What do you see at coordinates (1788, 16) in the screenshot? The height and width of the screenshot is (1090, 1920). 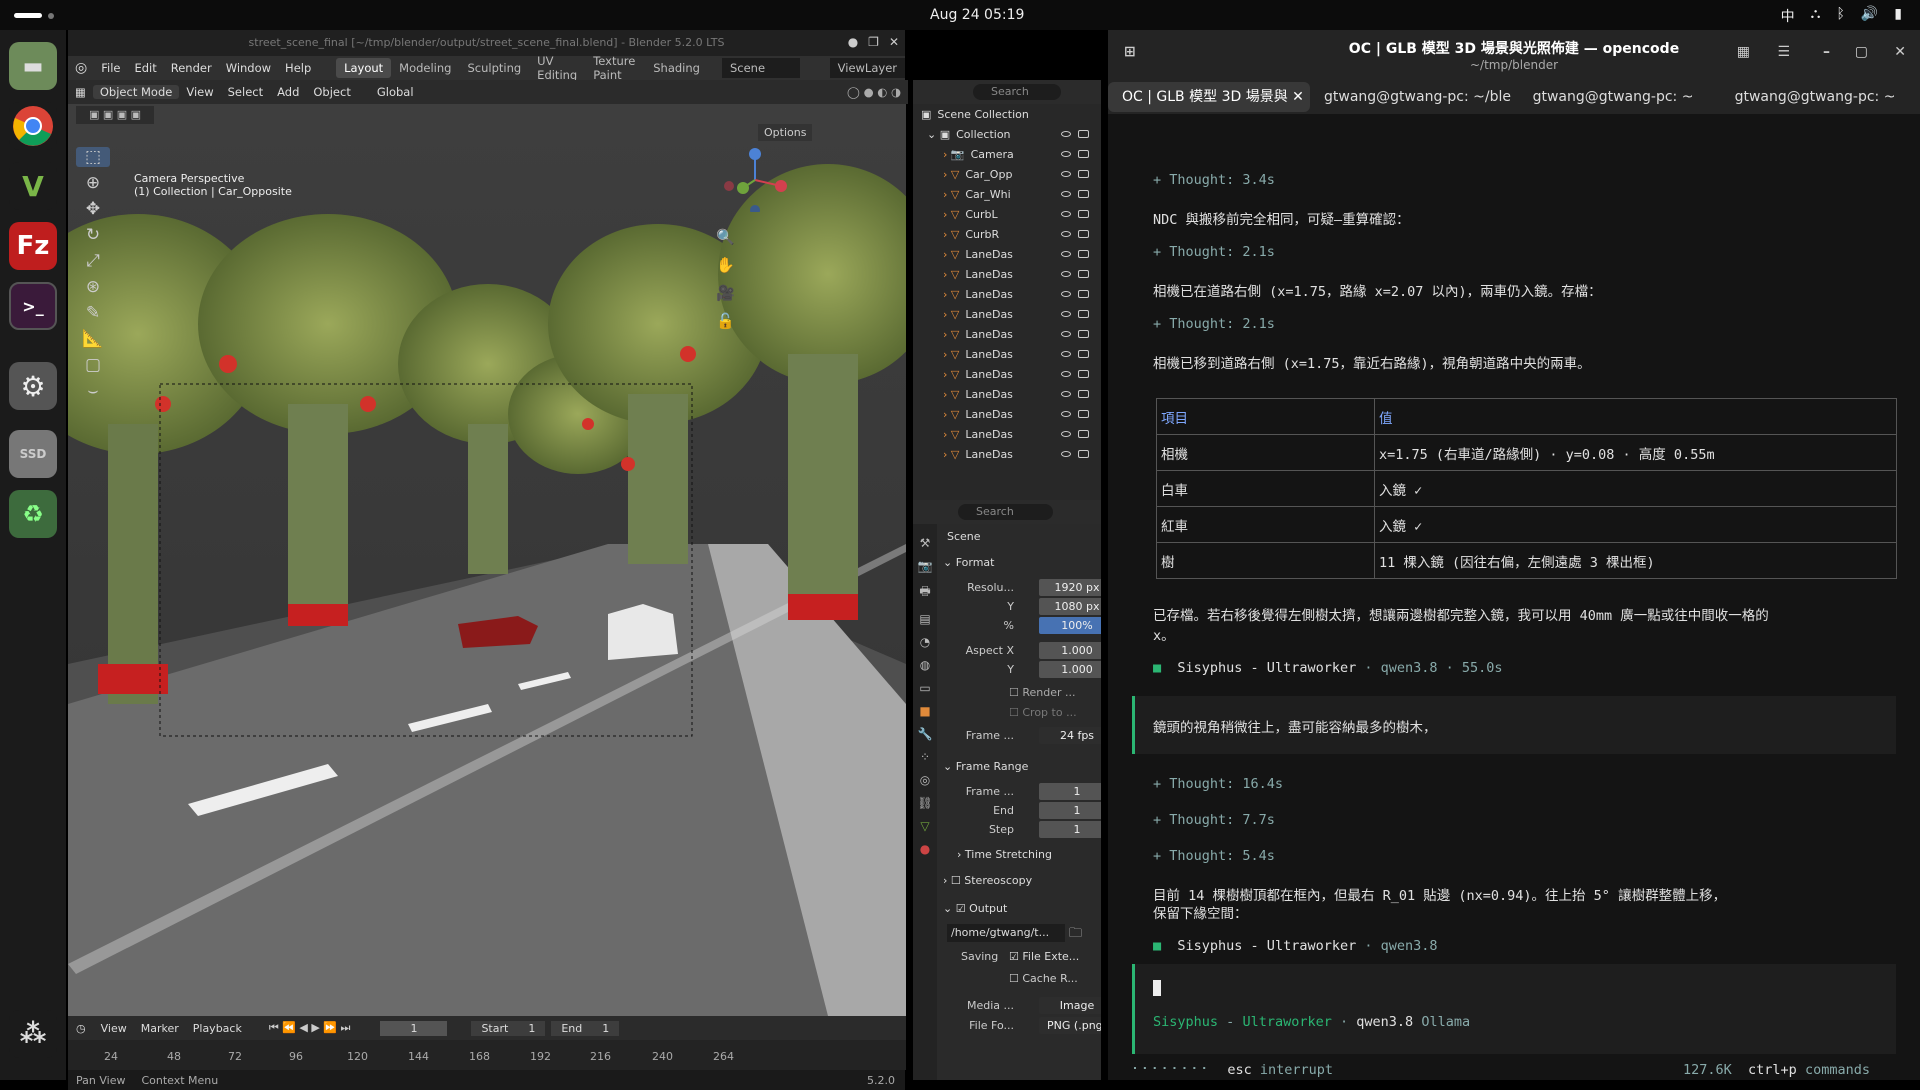 I see `input-method-indicator: 中` at bounding box center [1788, 16].